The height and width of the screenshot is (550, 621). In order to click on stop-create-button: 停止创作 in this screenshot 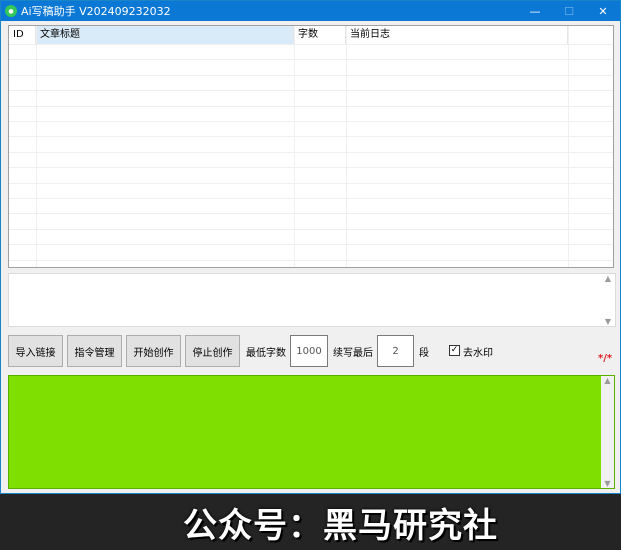, I will do `click(212, 351)`.